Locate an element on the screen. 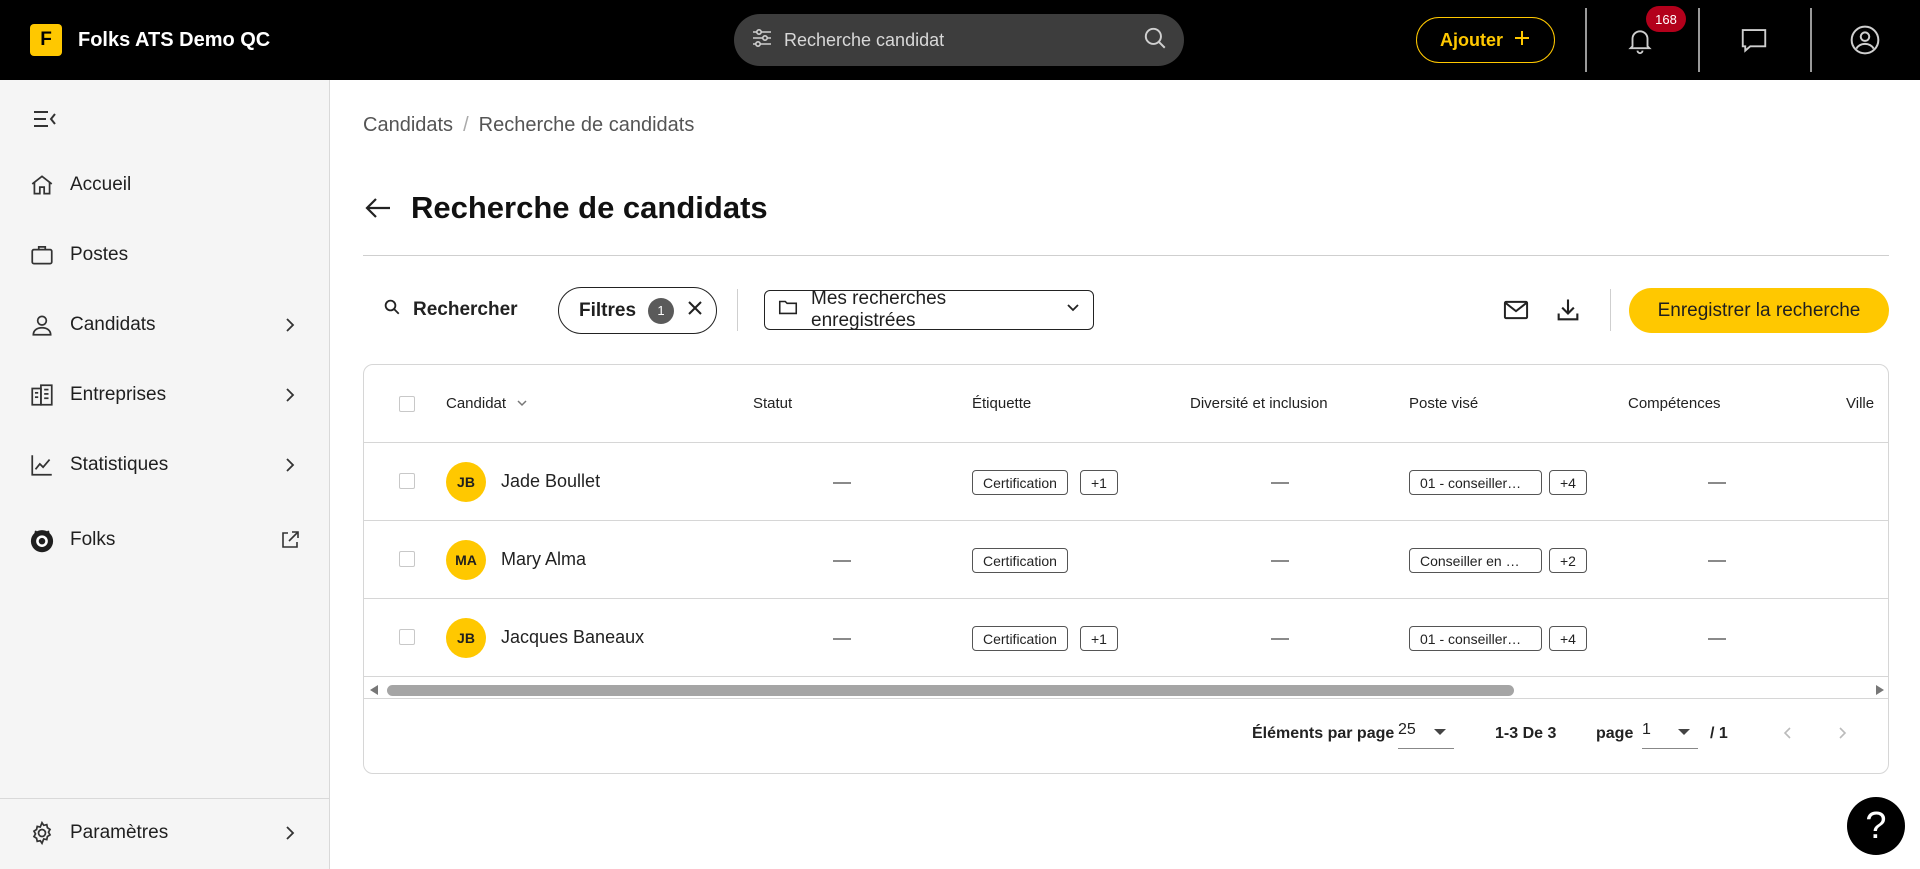 The height and width of the screenshot is (869, 1920). folder-icon is located at coordinates (788, 310).